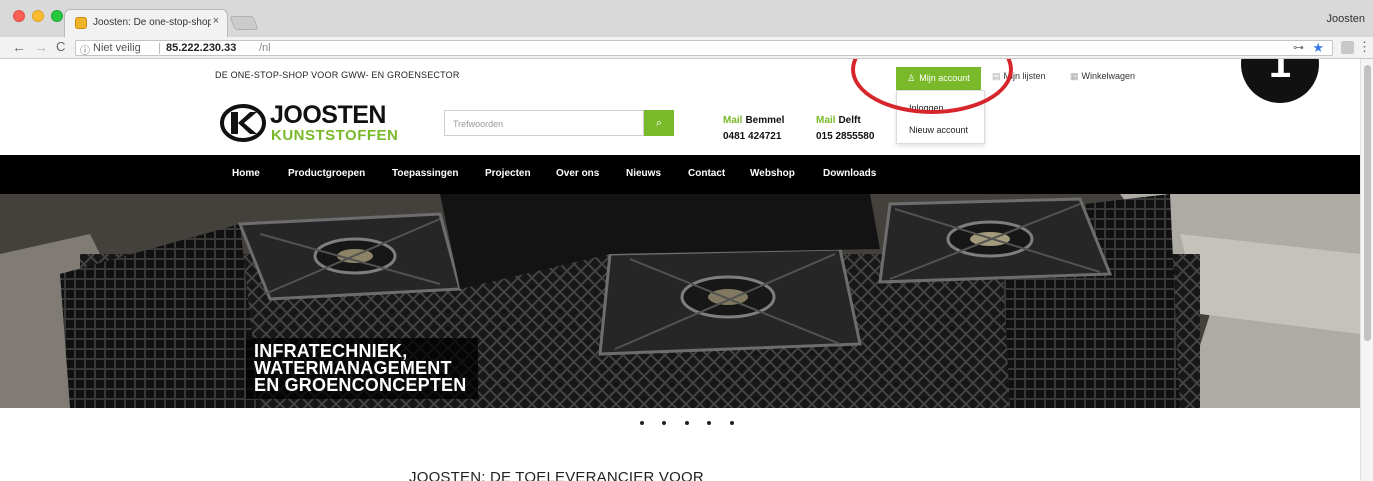  I want to click on minimize-window-button, so click(38, 16).